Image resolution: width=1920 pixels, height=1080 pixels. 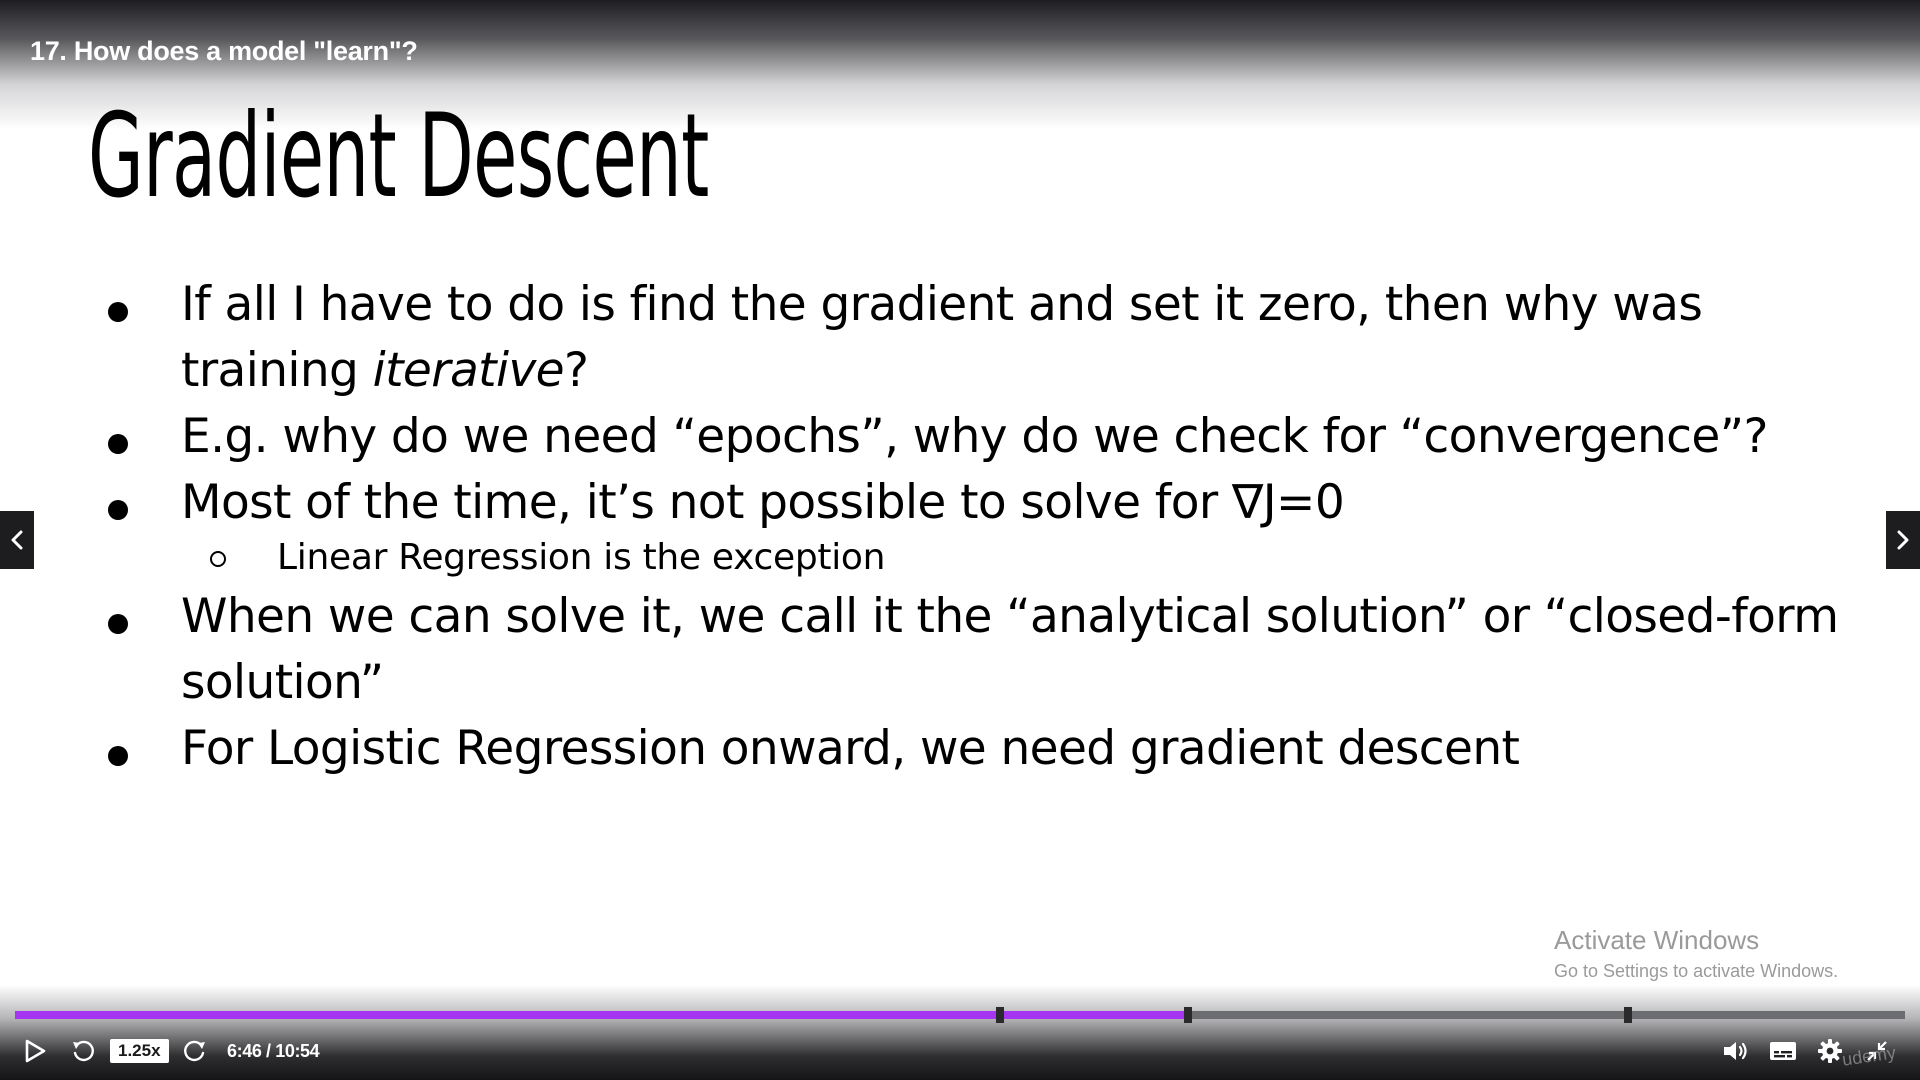 What do you see at coordinates (980, 558) in the screenshot?
I see `sub-bullet-item: Linear Regression is the exception` at bounding box center [980, 558].